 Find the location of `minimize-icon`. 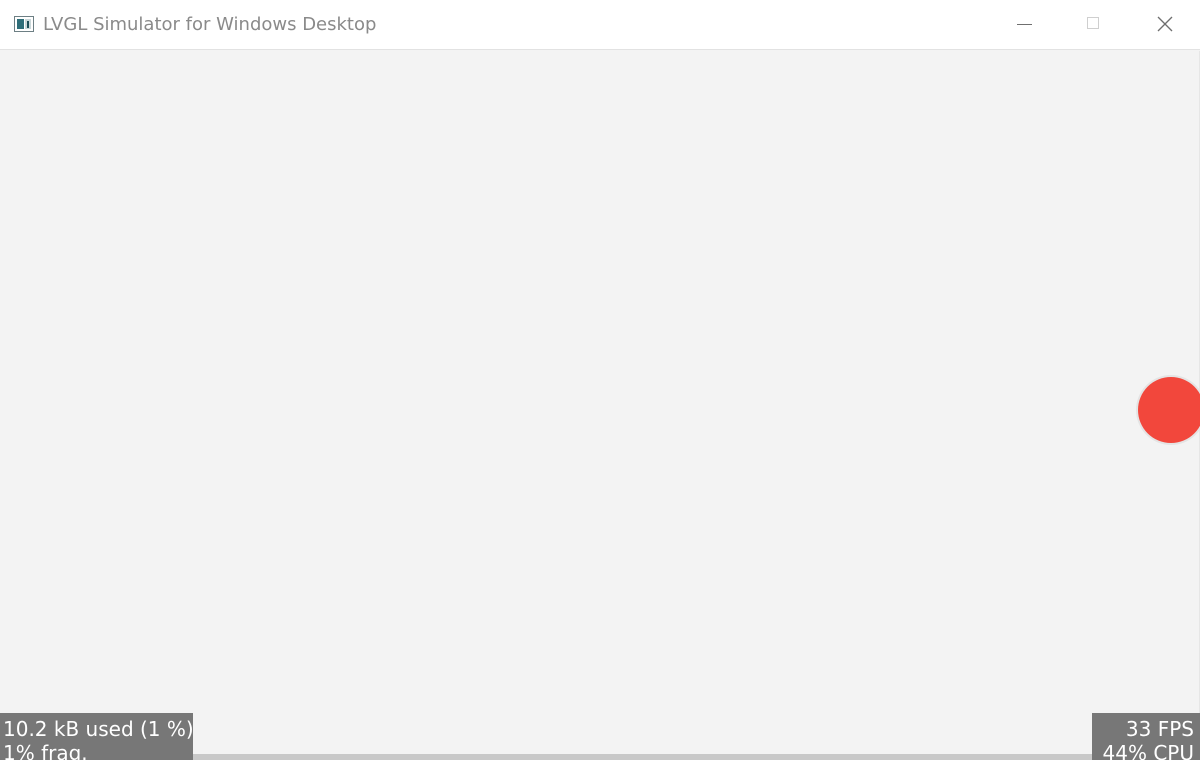

minimize-icon is located at coordinates (1024, 24).